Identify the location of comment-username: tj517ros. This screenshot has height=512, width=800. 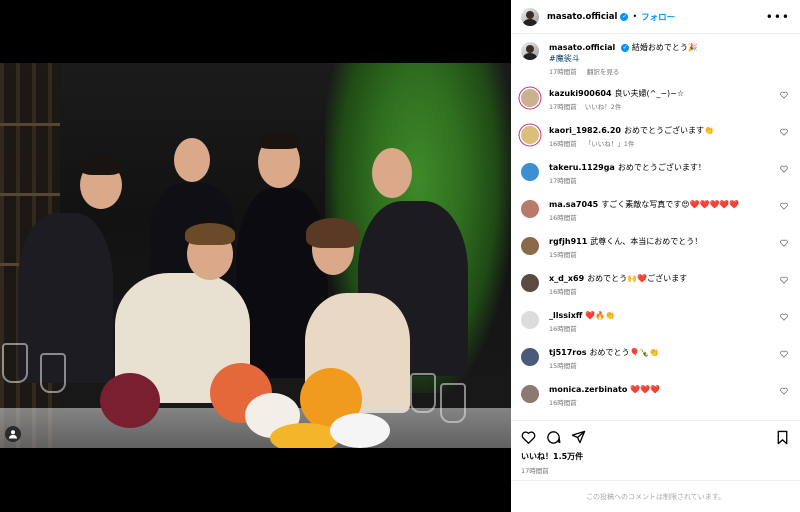
(567, 352).